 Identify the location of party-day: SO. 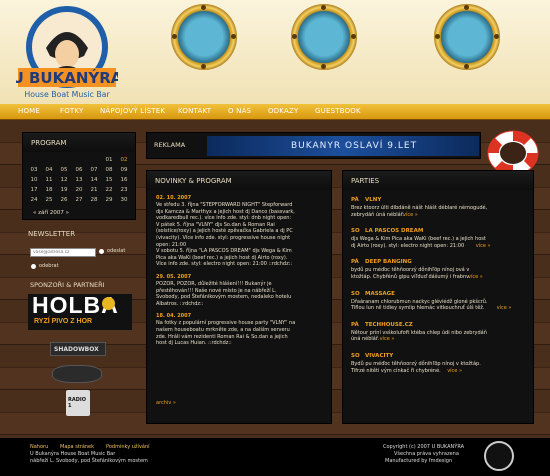
(355, 356).